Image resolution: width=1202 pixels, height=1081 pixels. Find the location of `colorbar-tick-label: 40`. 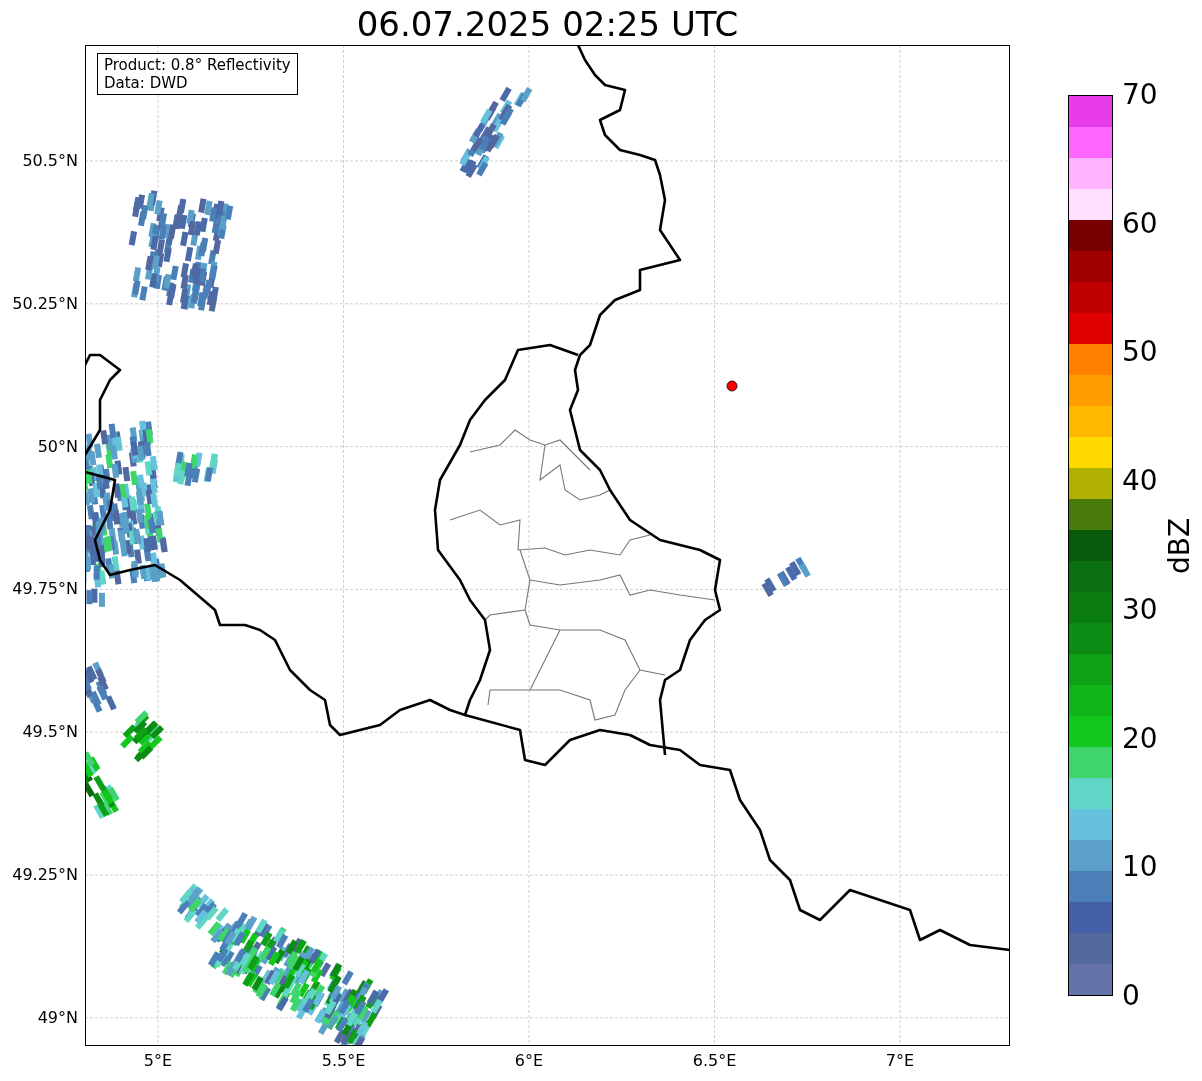

colorbar-tick-label: 40 is located at coordinates (1140, 481).